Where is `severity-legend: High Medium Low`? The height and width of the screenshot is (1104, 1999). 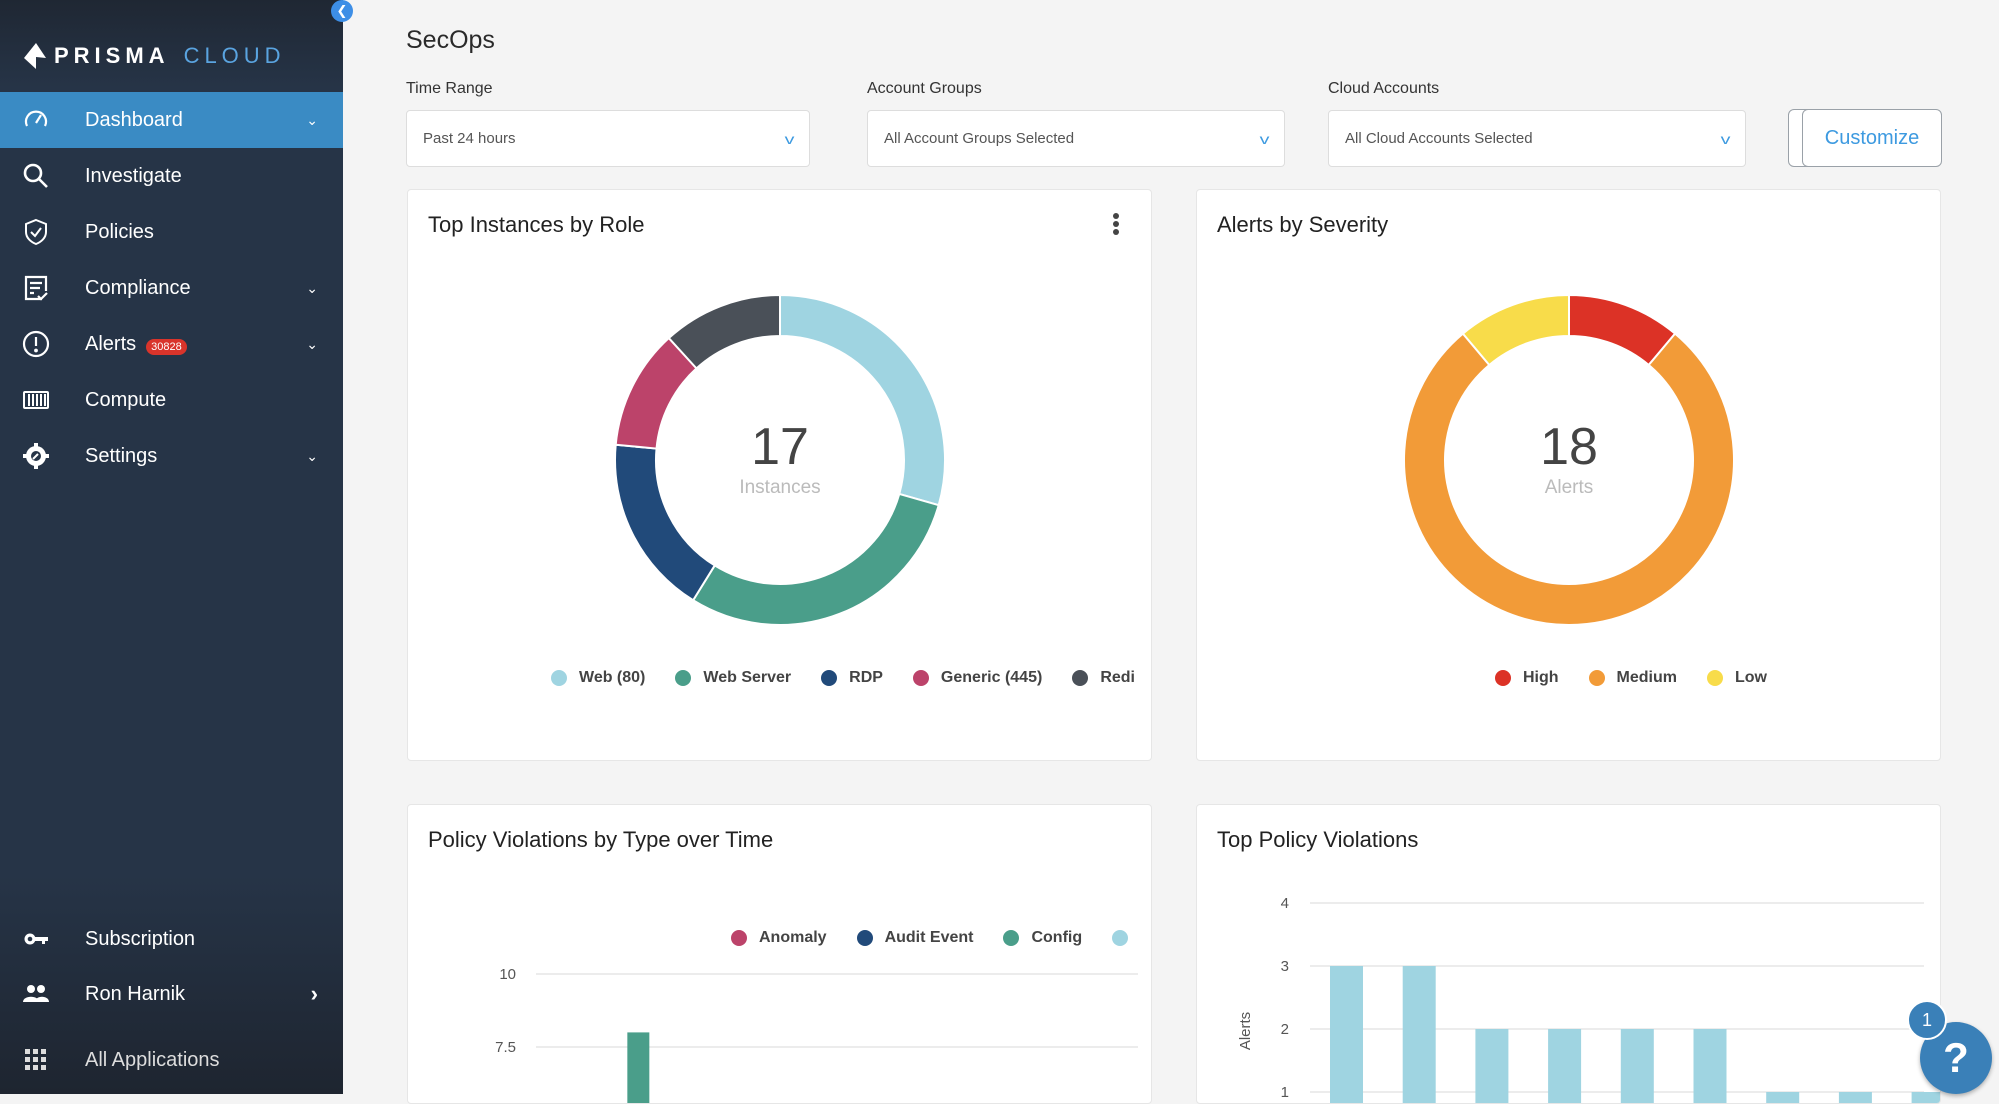
severity-legend: High Medium Low is located at coordinates (1646, 678).